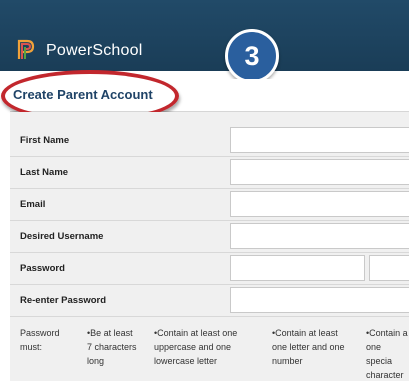  I want to click on email-input, so click(319, 204).